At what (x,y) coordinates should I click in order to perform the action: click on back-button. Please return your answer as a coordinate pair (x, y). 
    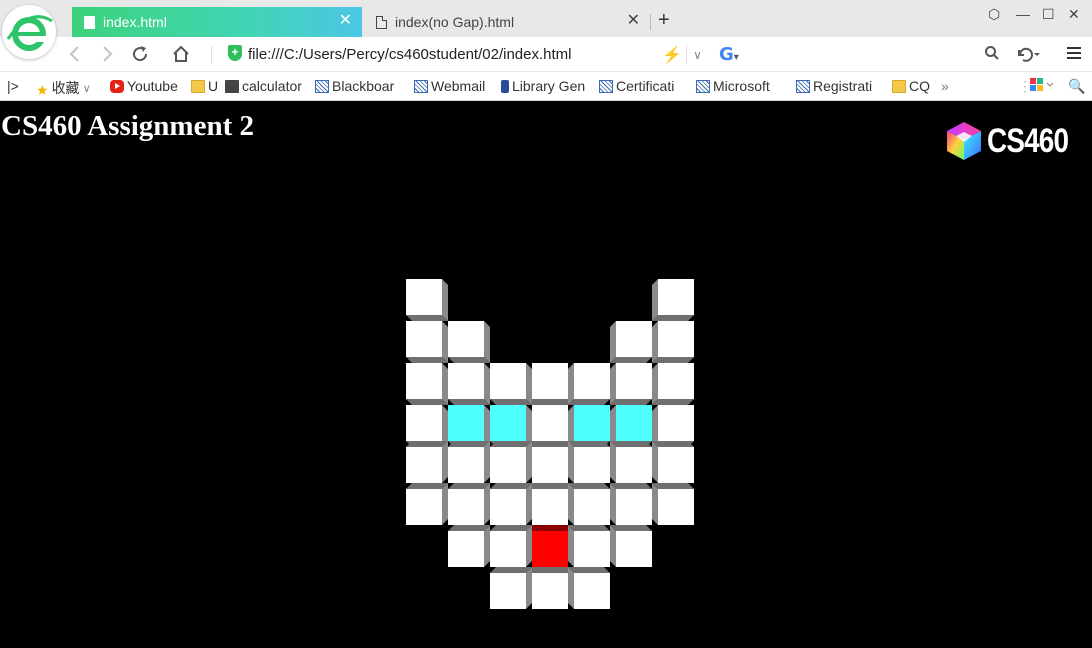
    Looking at the image, I should click on (75, 55).